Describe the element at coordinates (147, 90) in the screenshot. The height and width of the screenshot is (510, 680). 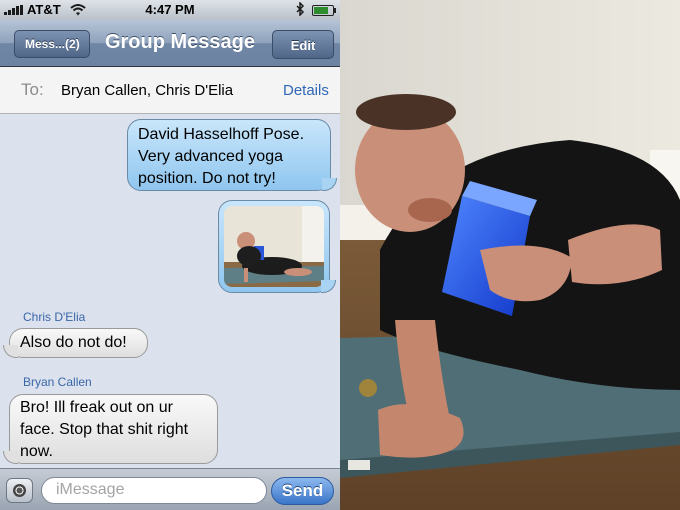
I see `recipients-list: Bryan Callen, Chris D'Elia` at that location.